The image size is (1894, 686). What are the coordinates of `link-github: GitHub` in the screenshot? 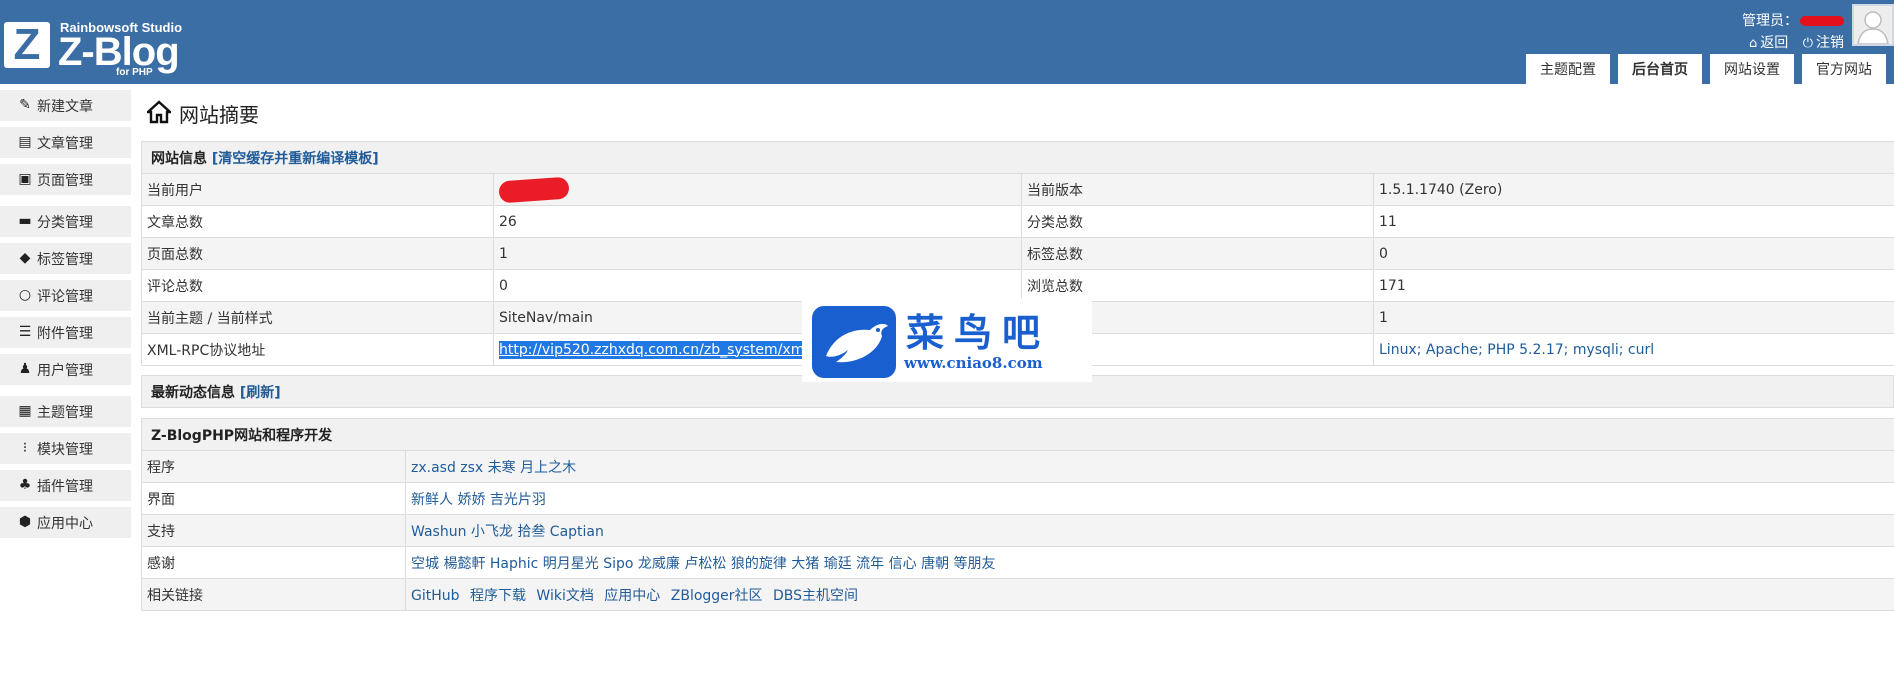 It's located at (435, 596).